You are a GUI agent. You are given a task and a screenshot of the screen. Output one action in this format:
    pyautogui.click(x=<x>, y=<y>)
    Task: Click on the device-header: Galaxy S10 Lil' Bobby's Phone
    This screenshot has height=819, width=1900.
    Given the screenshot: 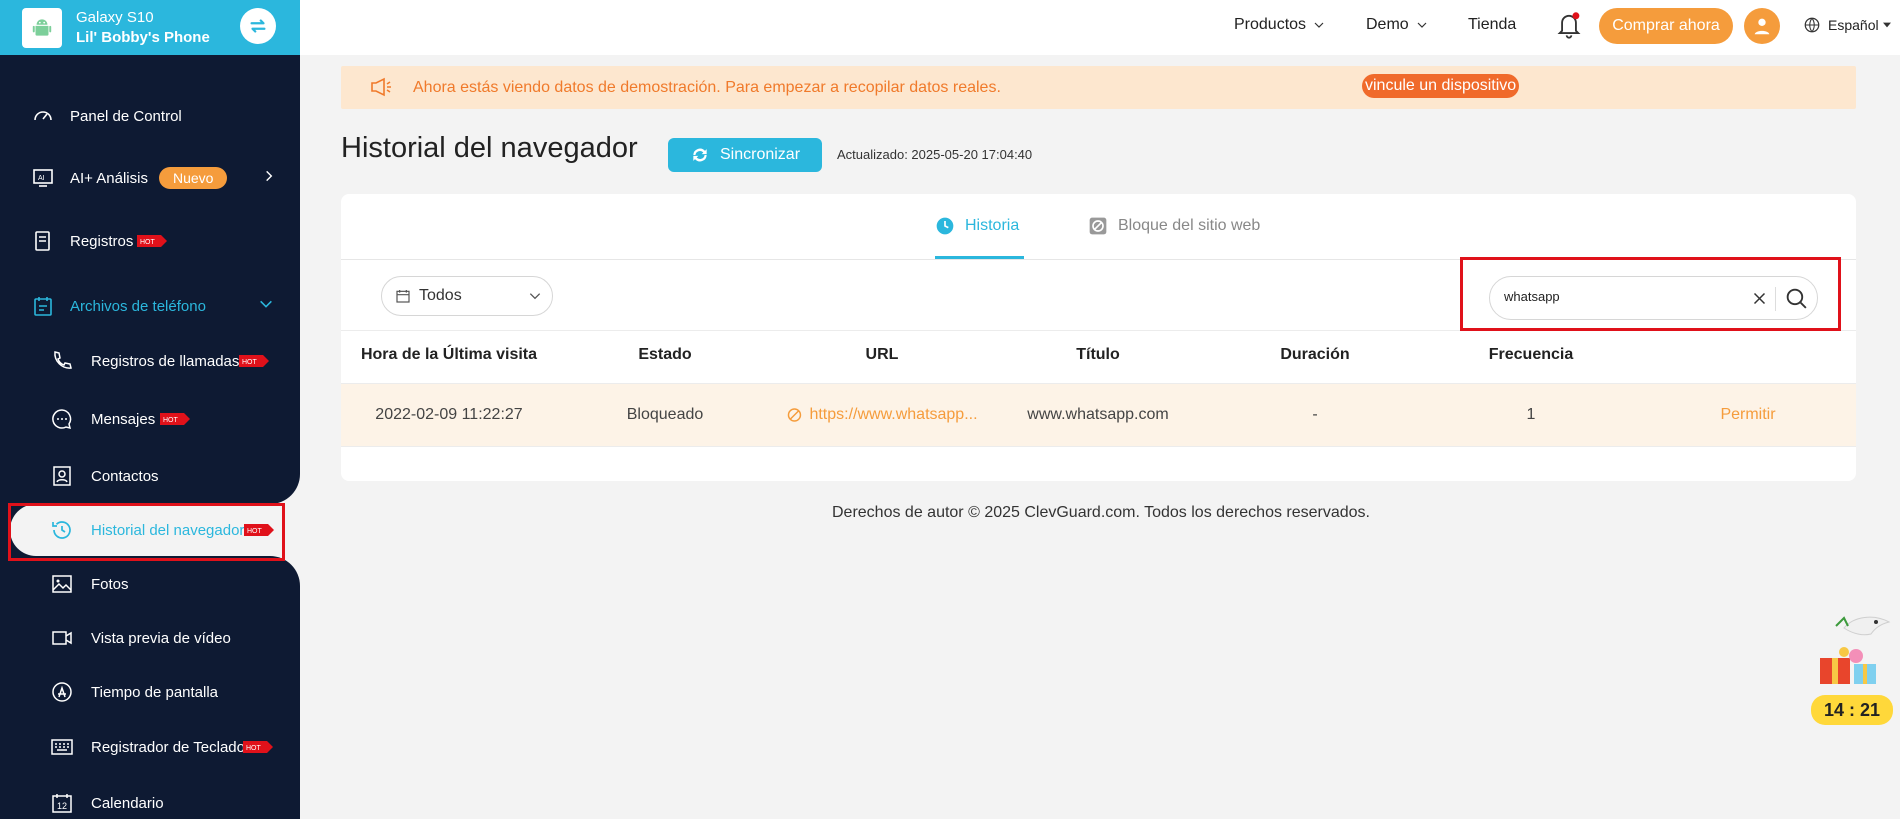 What is the action you would take?
    pyautogui.click(x=150, y=27)
    